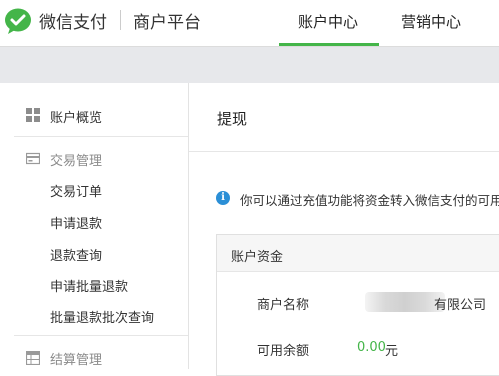  Describe the element at coordinates (120, 20) in the screenshot. I see `brand-separator` at that location.